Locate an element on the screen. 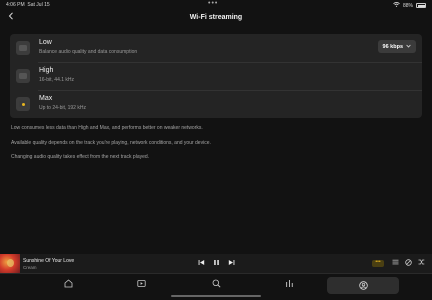 The height and width of the screenshot is (300, 432). option-title: Low is located at coordinates (45, 42).